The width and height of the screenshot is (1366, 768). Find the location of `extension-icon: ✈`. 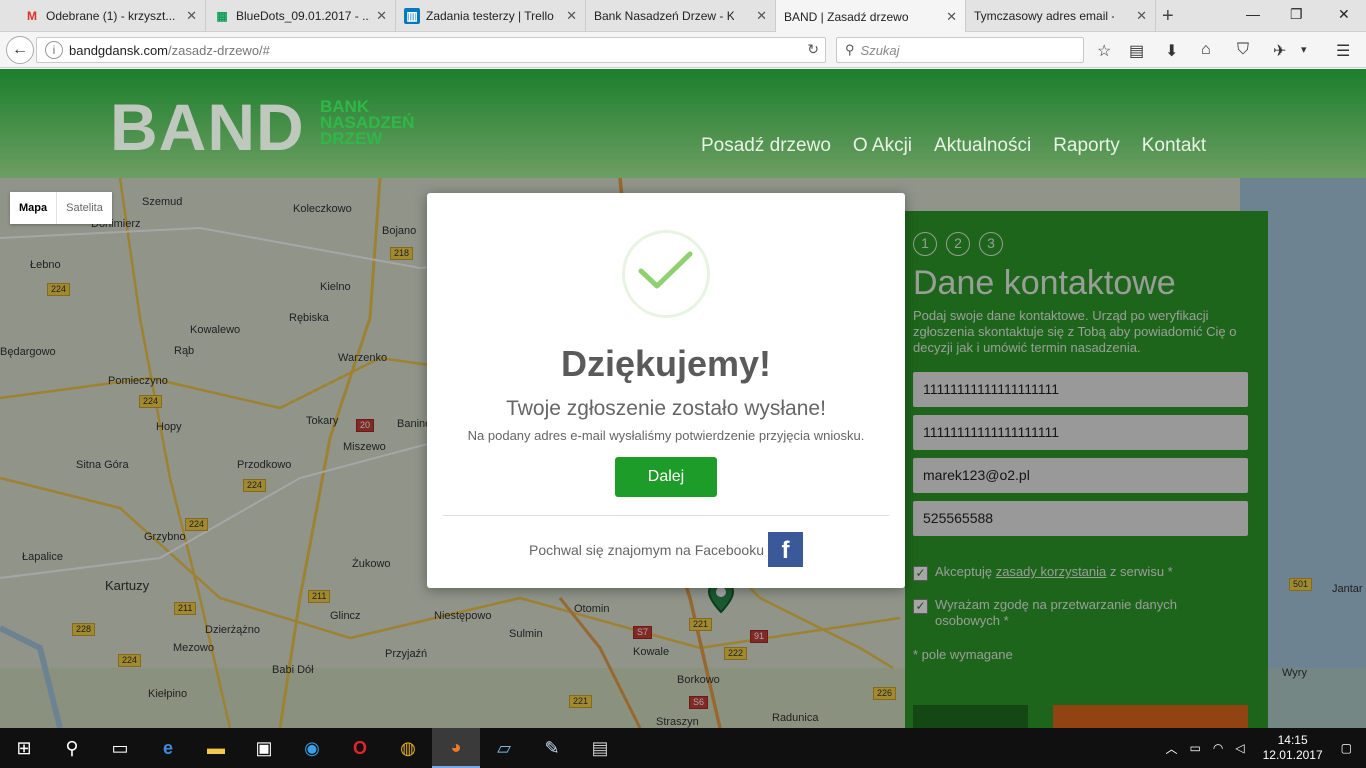

extension-icon: ✈ is located at coordinates (1279, 51).